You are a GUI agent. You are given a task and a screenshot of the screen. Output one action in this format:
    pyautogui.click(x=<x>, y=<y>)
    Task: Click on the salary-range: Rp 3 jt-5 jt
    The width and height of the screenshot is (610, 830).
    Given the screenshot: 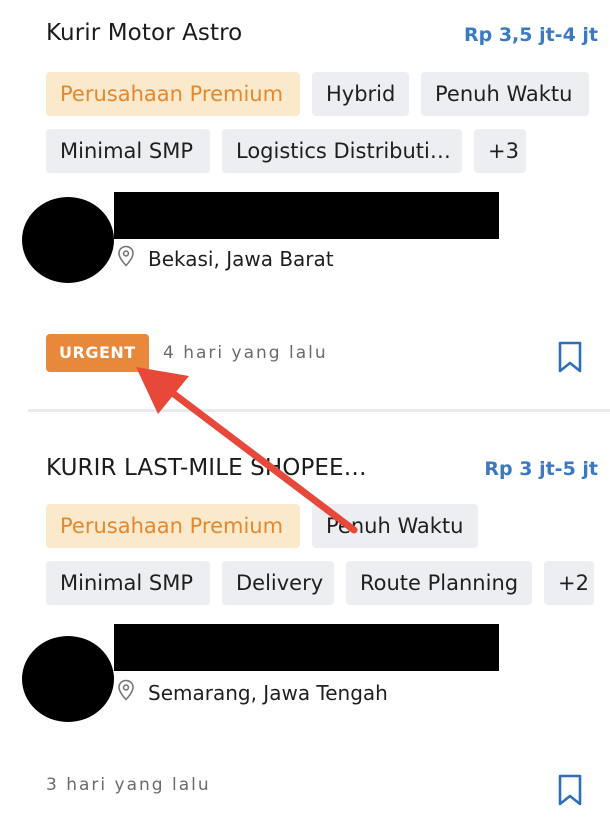 What is the action you would take?
    pyautogui.click(x=541, y=469)
    